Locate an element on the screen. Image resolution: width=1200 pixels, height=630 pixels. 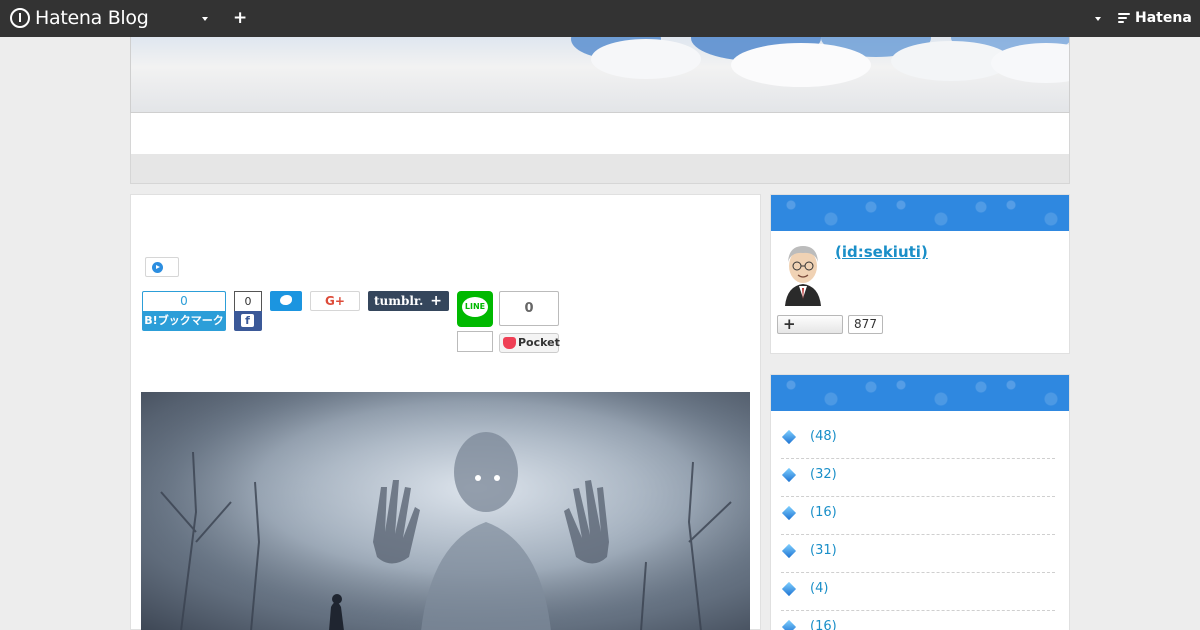
tumblr-share-button: tumblr. + is located at coordinates (408, 301).